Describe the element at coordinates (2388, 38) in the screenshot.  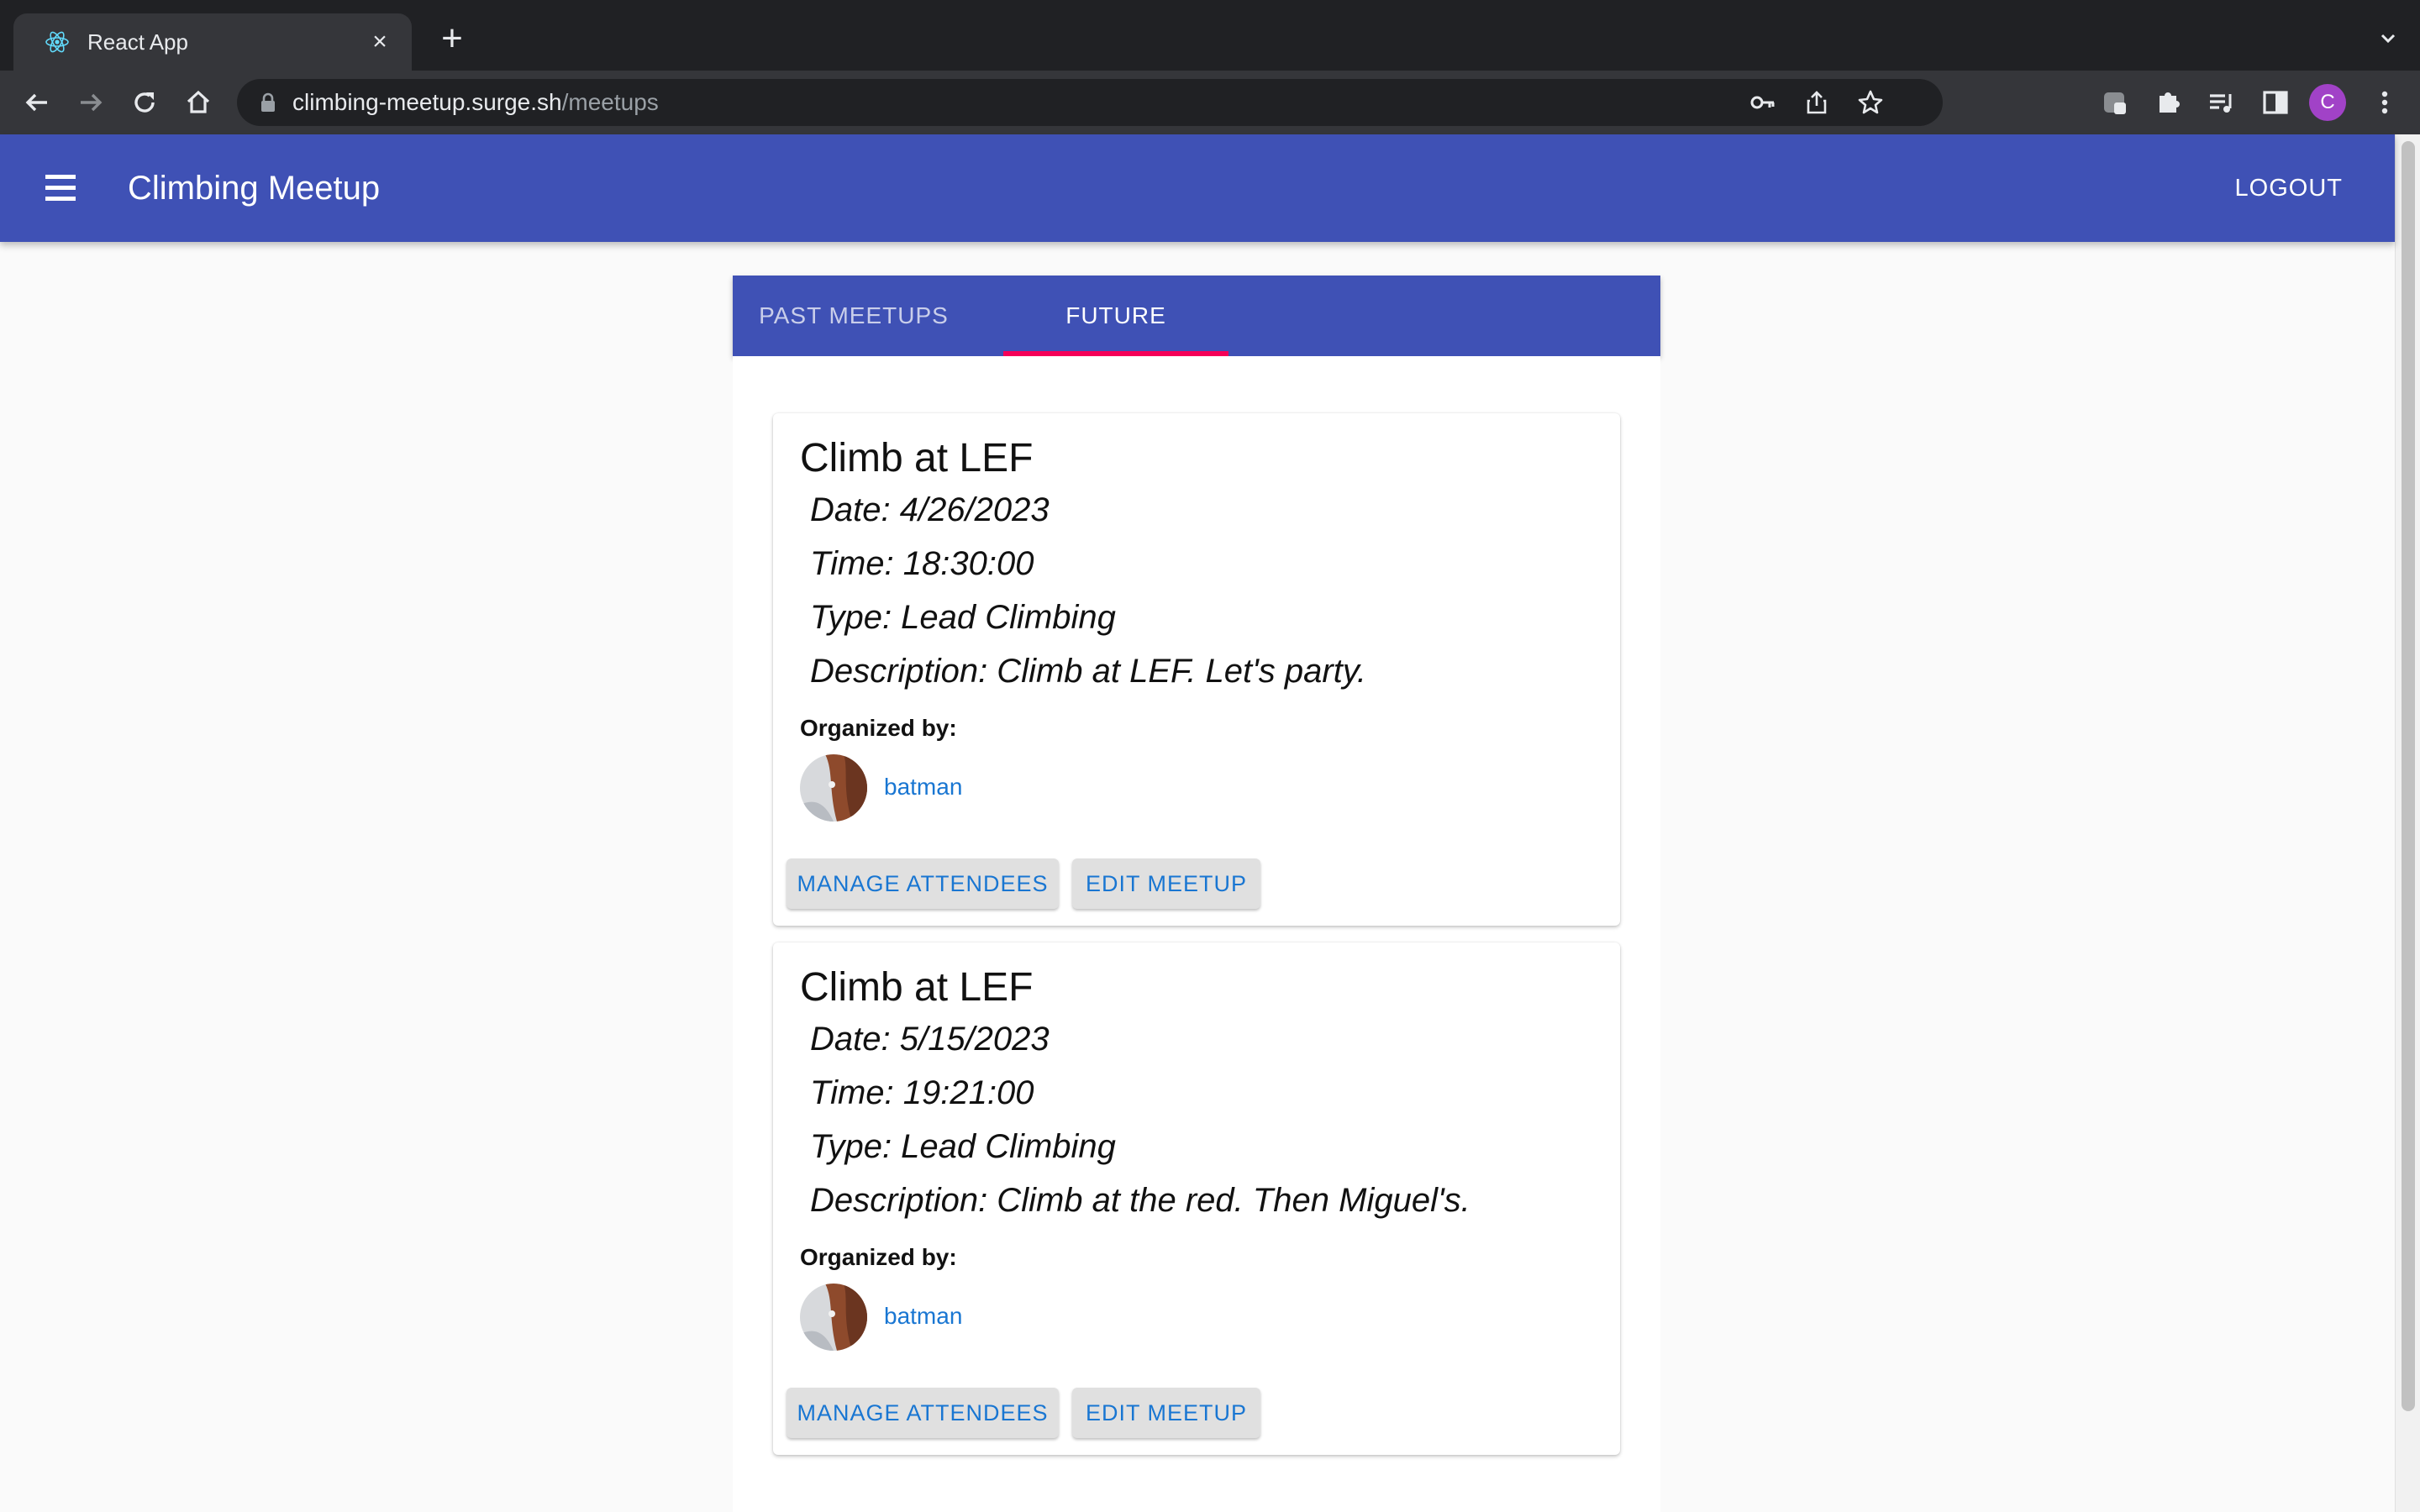
I see `tab-search-chevron-icon` at that location.